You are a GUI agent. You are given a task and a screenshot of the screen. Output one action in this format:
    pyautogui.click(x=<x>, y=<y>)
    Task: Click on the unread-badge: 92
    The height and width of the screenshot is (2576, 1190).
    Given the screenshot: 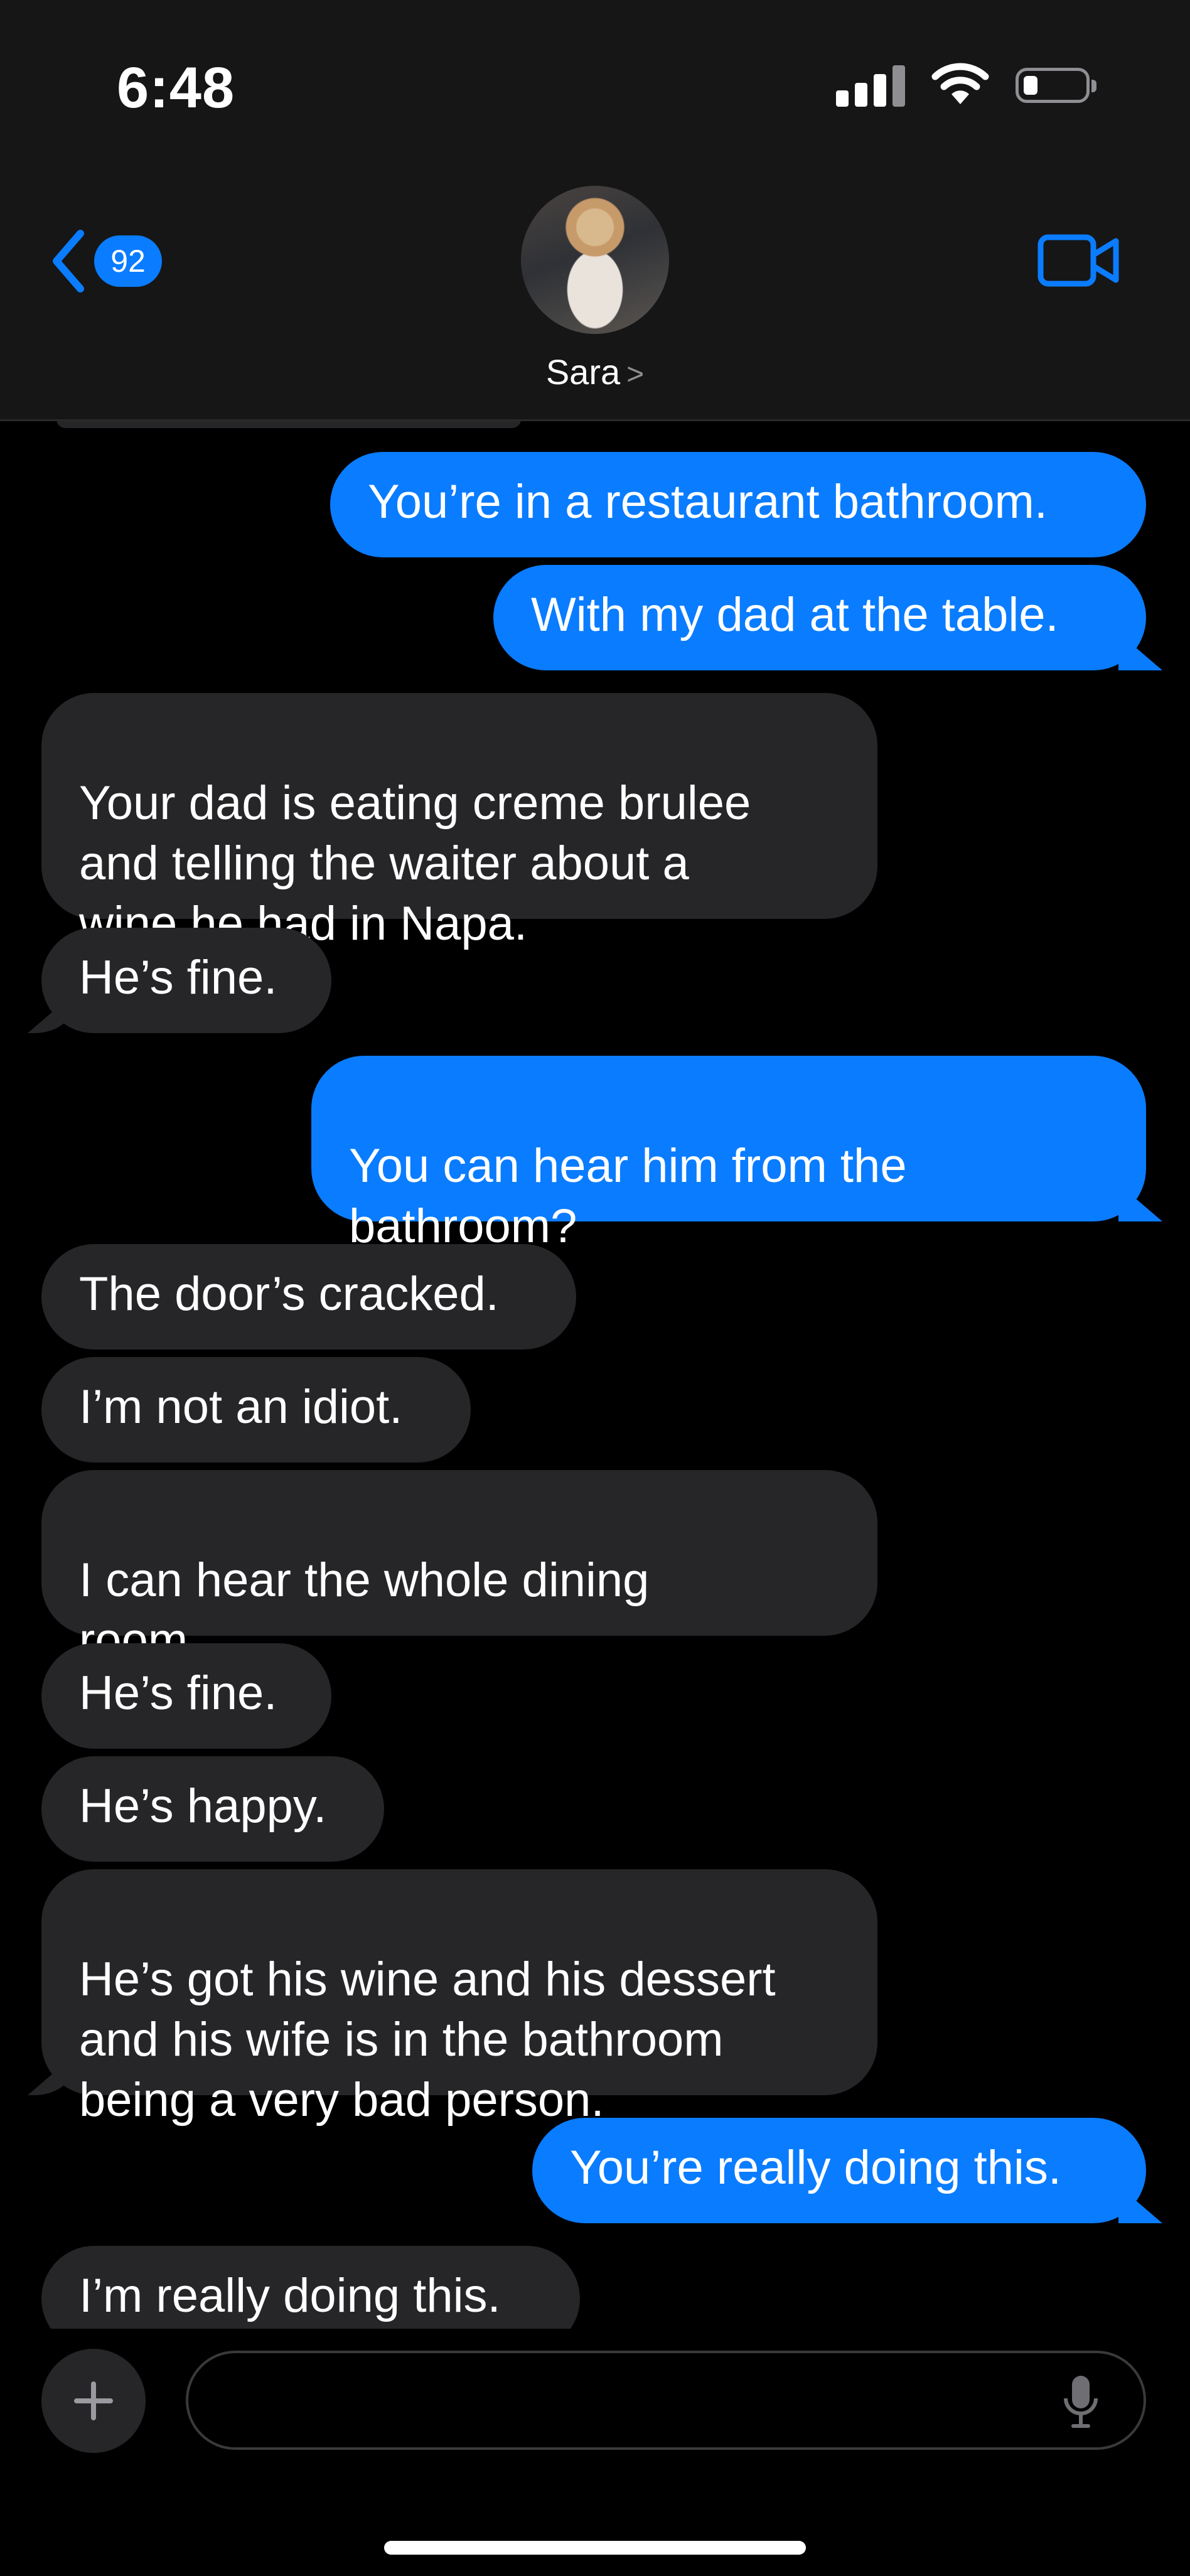 What is the action you would take?
    pyautogui.click(x=128, y=261)
    